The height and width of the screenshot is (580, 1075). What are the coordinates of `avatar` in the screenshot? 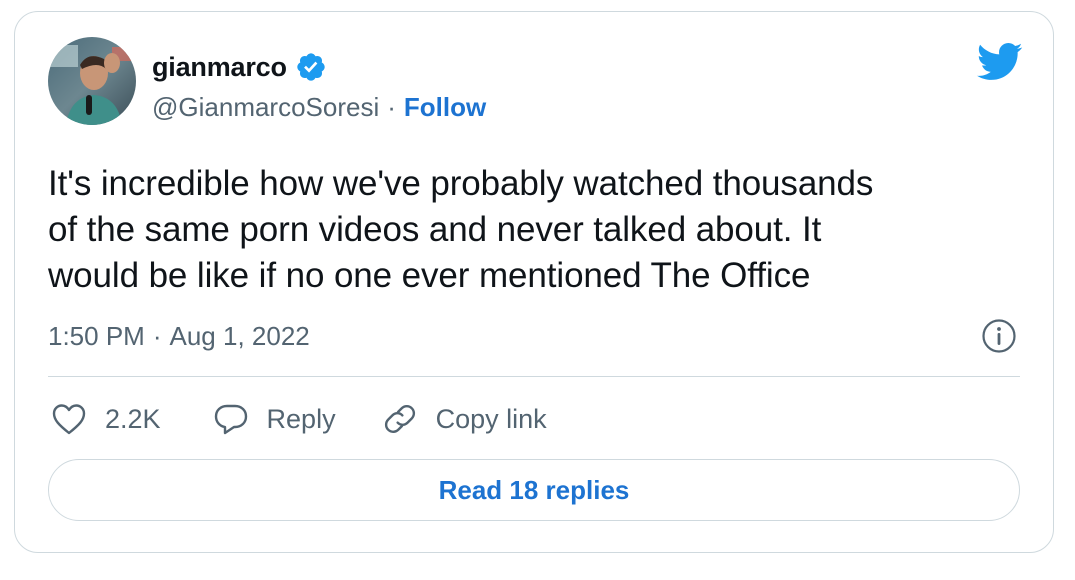 It's located at (92, 81).